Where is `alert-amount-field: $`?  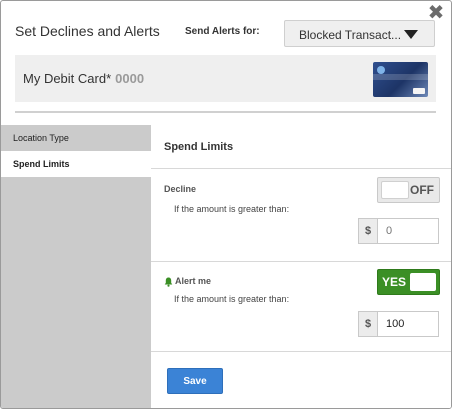 alert-amount-field: $ is located at coordinates (398, 324).